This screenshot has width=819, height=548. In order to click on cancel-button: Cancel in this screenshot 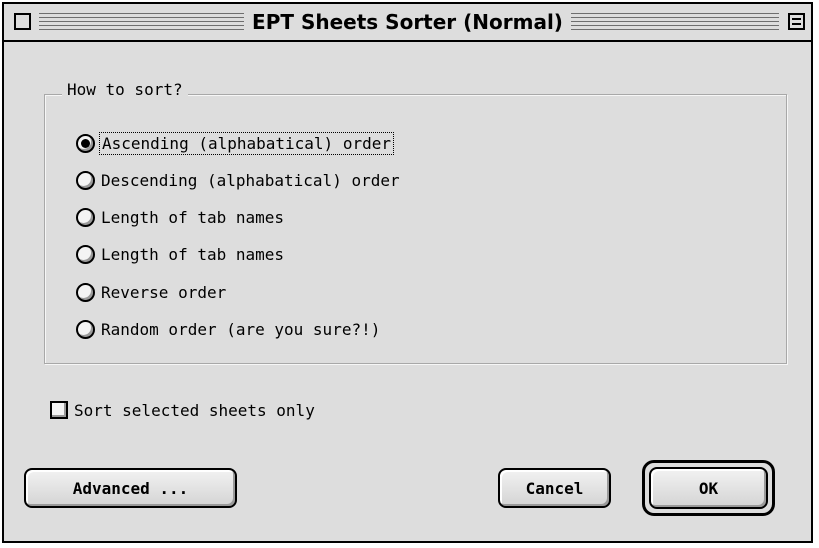, I will do `click(554, 488)`.